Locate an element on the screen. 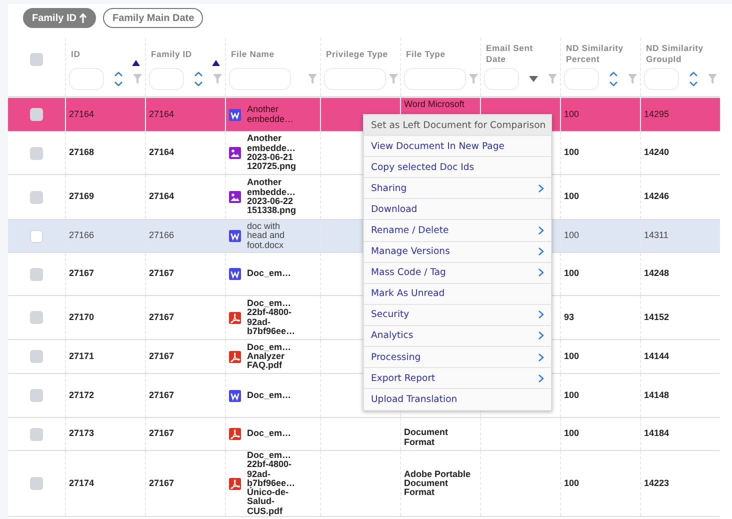 The image size is (732, 519). table-cell: Word Microsoft is located at coordinates (434, 105).